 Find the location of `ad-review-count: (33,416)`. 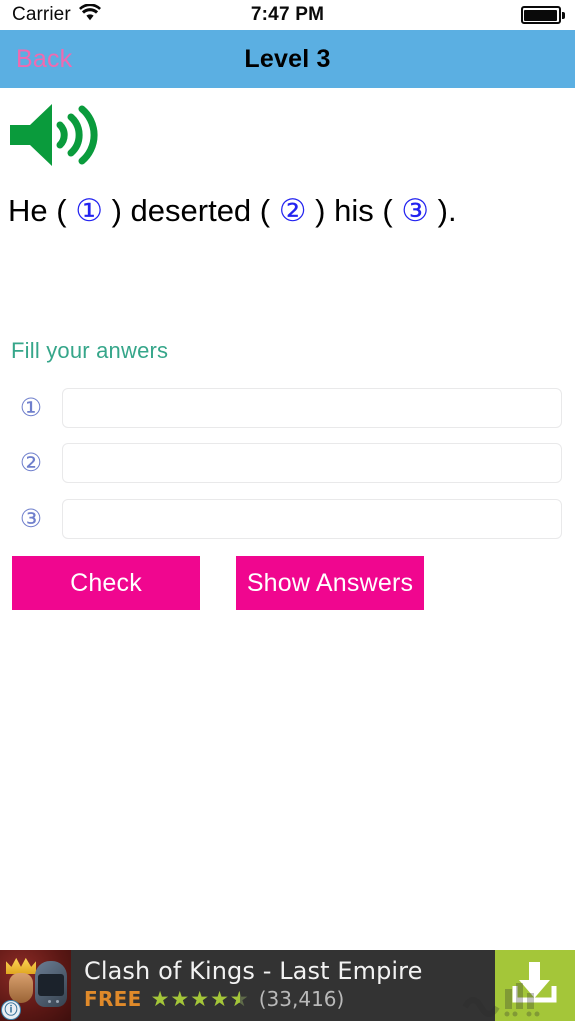

ad-review-count: (33,416) is located at coordinates (301, 999).